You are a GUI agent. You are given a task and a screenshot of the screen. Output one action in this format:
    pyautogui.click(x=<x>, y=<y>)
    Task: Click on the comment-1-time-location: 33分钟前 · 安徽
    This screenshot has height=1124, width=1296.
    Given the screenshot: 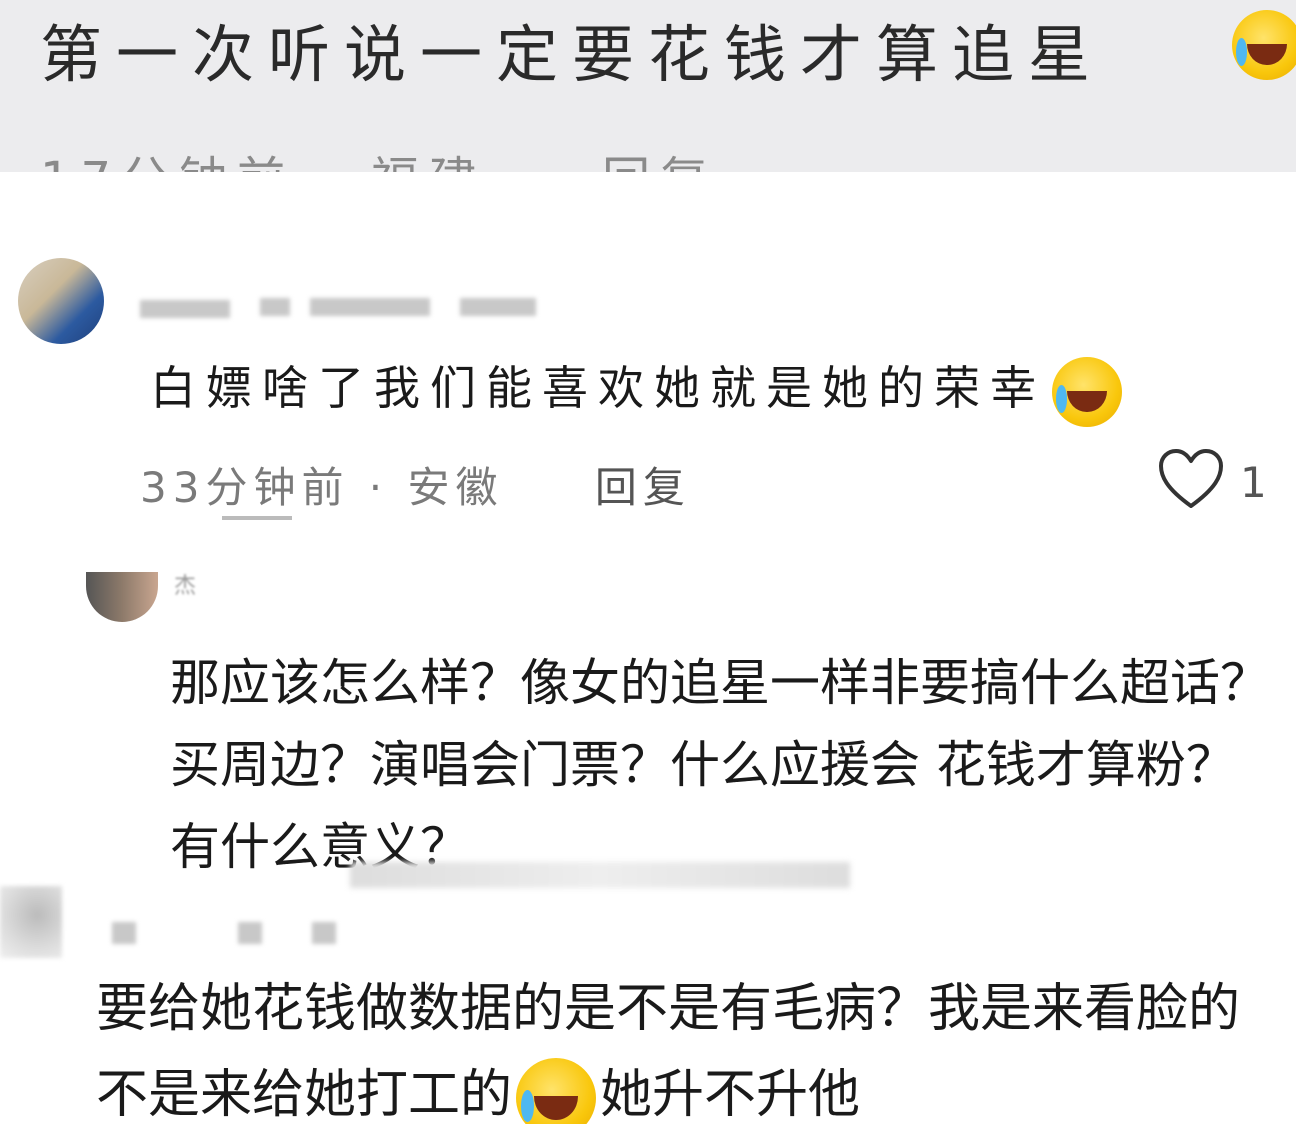 What is the action you would take?
    pyautogui.click(x=322, y=487)
    